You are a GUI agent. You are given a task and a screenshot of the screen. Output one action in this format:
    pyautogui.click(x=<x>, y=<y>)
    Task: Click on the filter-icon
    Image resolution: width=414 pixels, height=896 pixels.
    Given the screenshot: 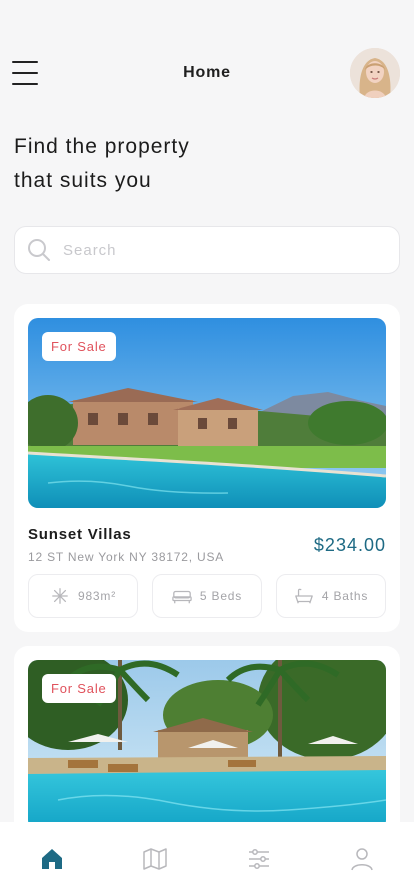 What is the action you would take?
    pyautogui.click(x=258, y=859)
    